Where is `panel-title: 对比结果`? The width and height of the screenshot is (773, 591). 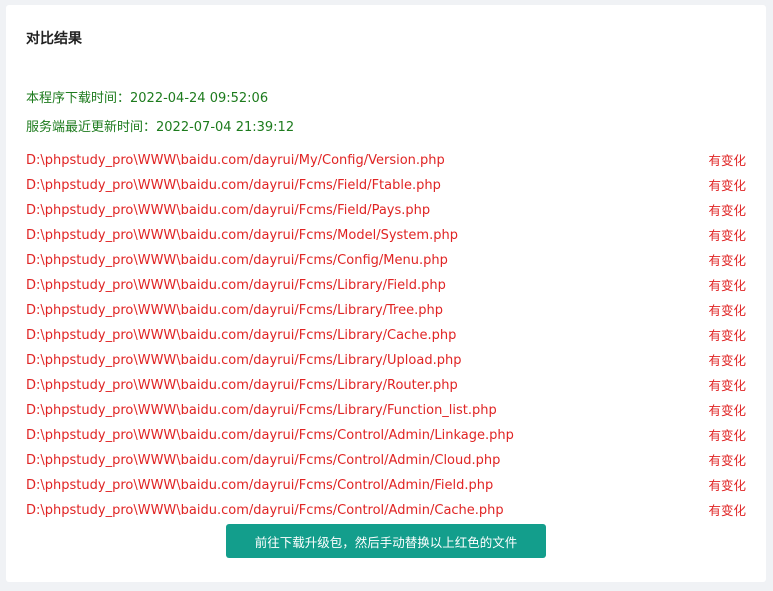
panel-title: 对比结果 is located at coordinates (54, 39).